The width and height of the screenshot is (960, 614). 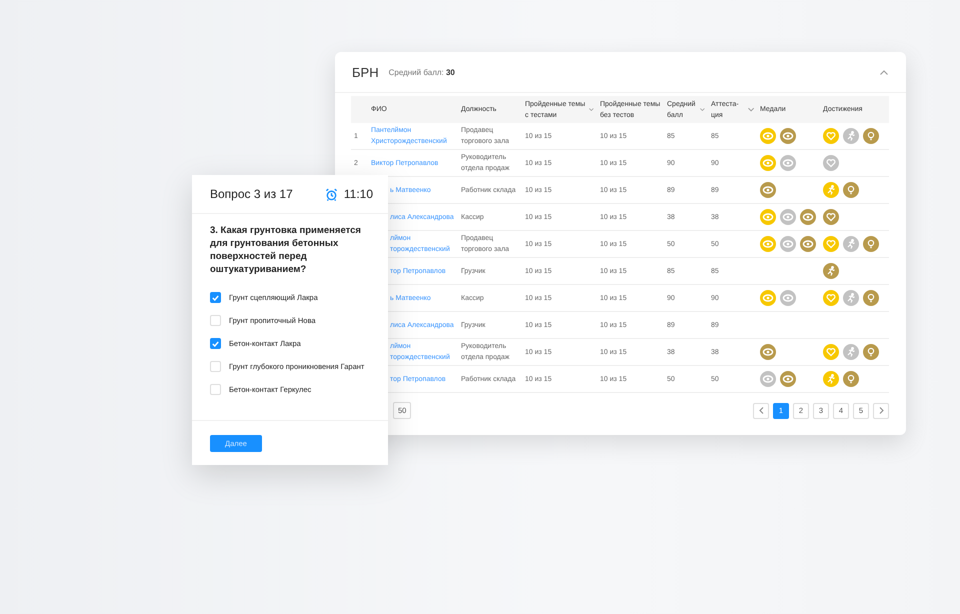 I want to click on timer: 11:10, so click(x=358, y=194).